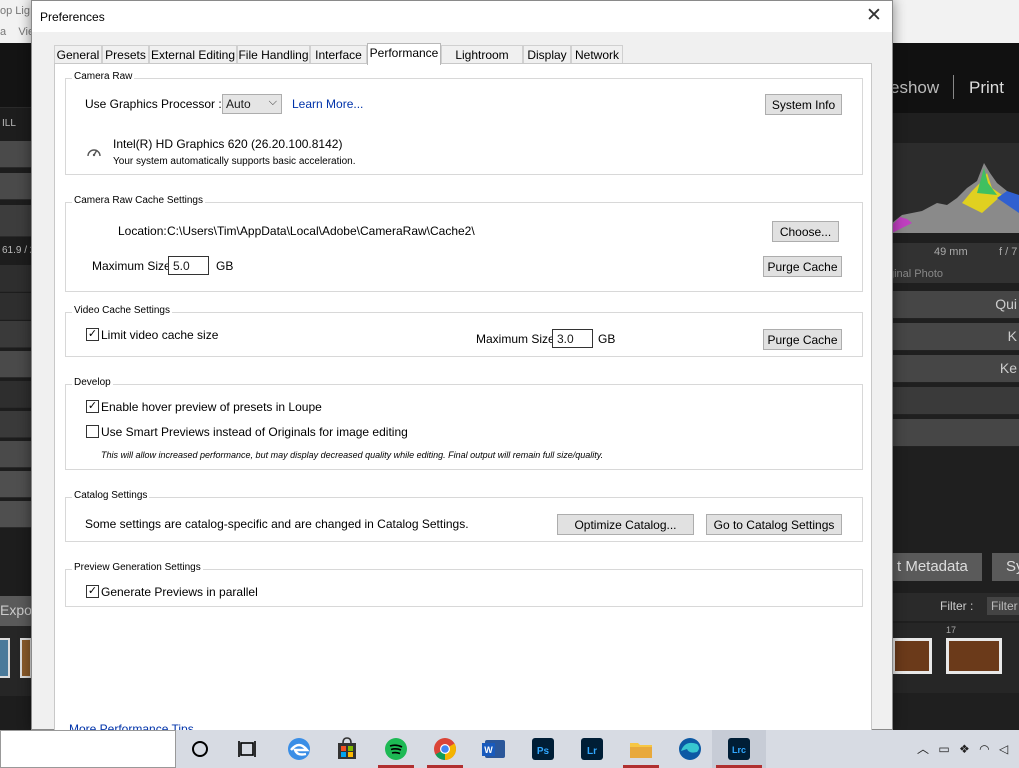  I want to click on tab-network: Network, so click(597, 54).